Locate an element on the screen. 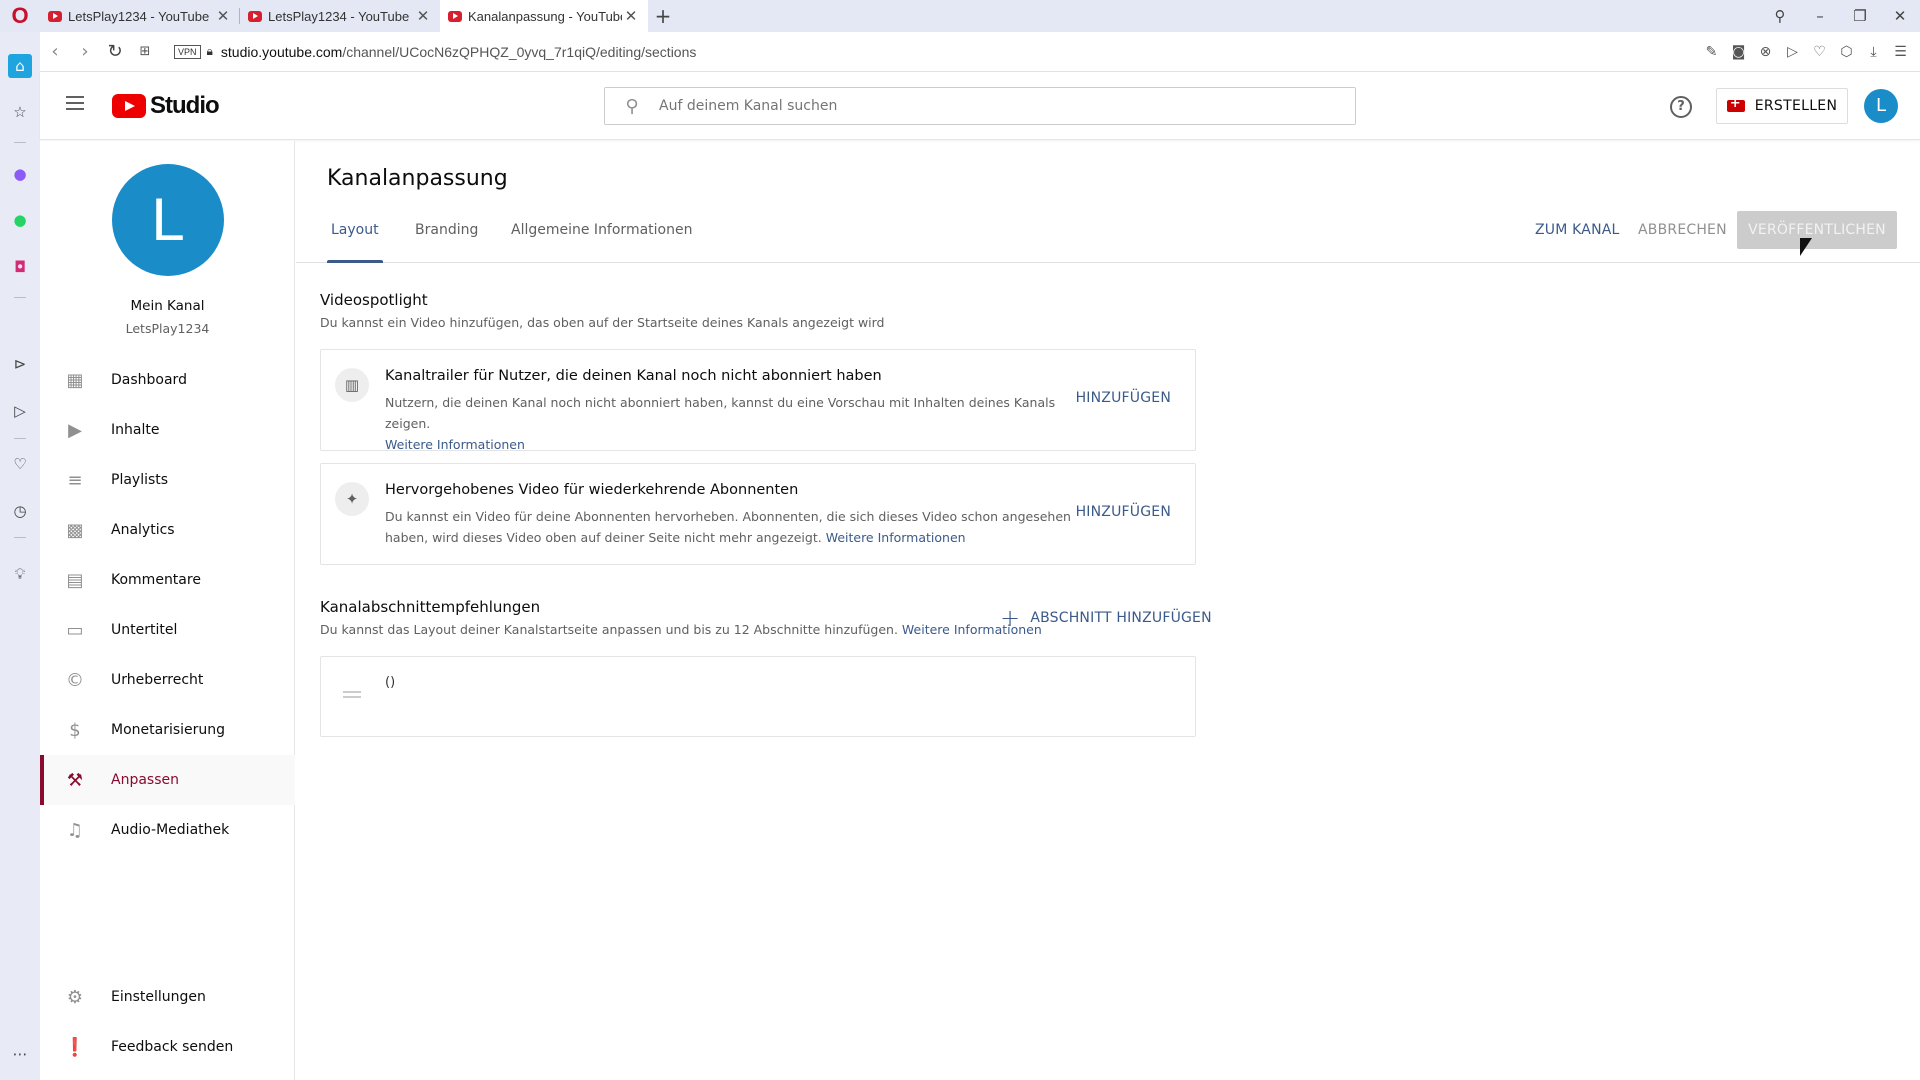 The height and width of the screenshot is (1080, 1920). sidebar-item-label: Audio-Mediathek is located at coordinates (170, 830).